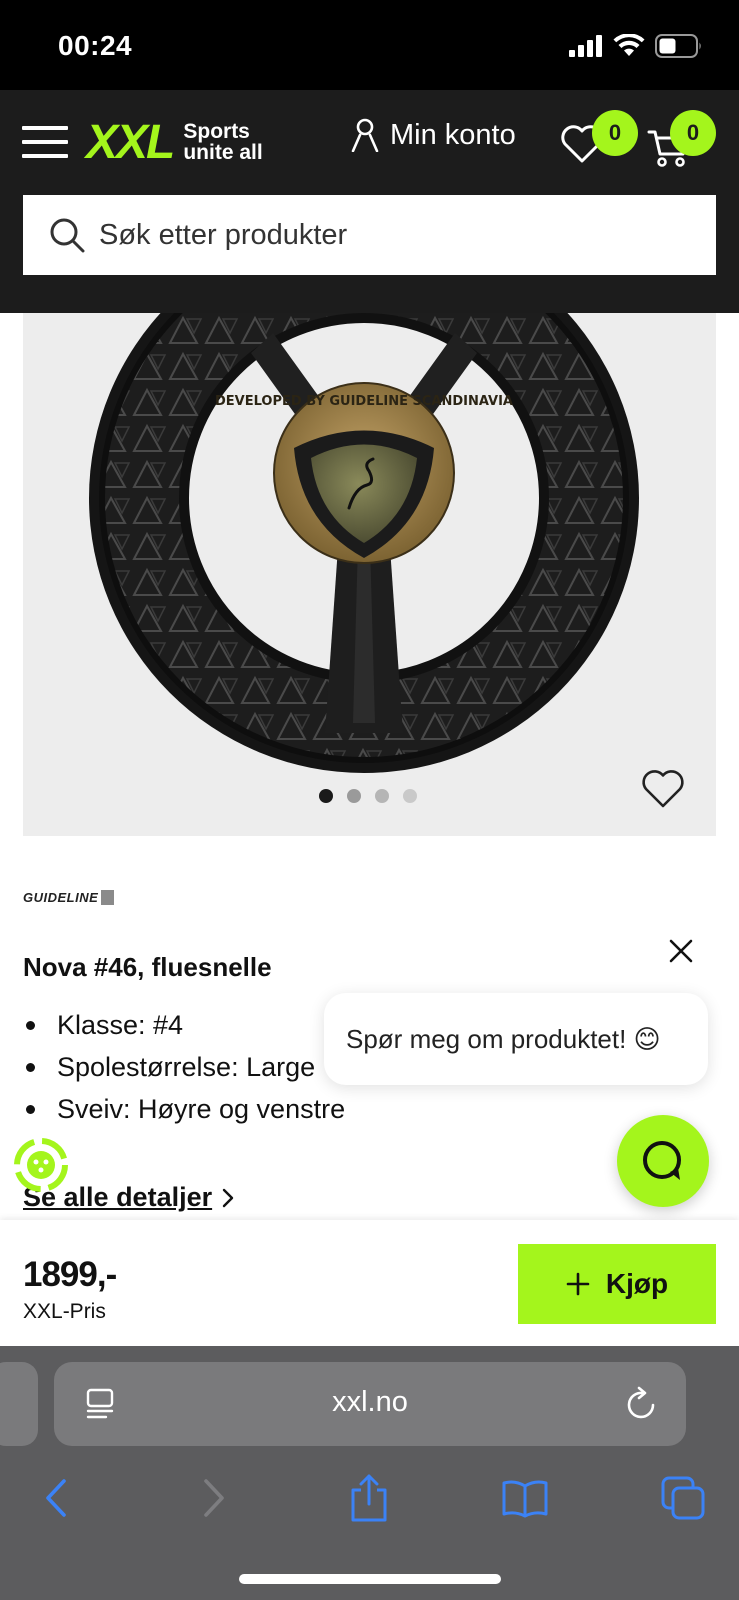 This screenshot has height=1600, width=739. Describe the element at coordinates (108, 897) in the screenshot. I see `brand-mark-icon` at that location.